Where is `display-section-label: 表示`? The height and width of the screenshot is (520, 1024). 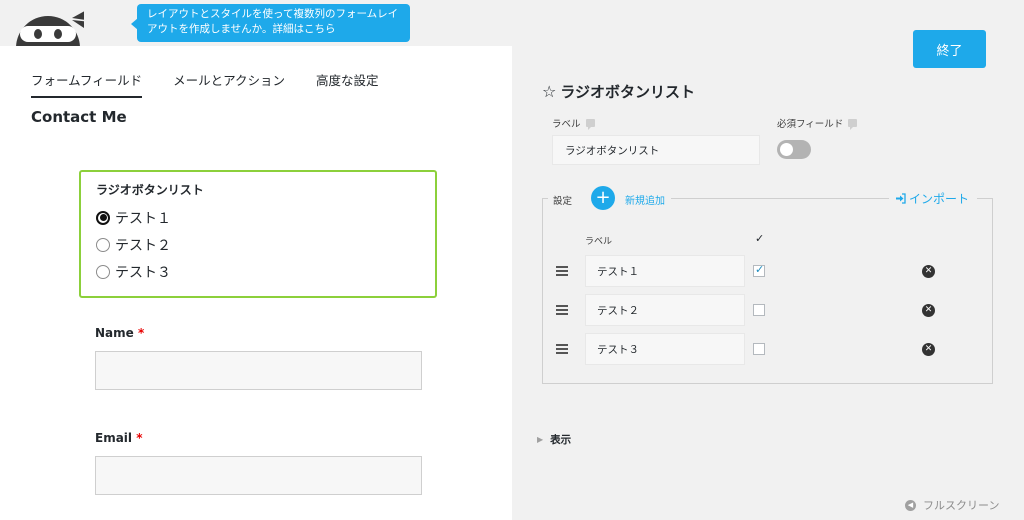
display-section-label: 表示 is located at coordinates (561, 440).